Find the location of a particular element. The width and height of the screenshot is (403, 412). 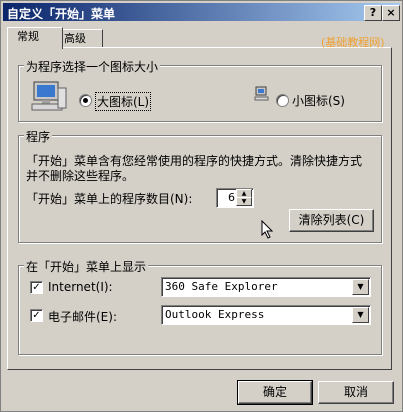

internet-browser-value: 360 Safe Explorer is located at coordinates (221, 286).